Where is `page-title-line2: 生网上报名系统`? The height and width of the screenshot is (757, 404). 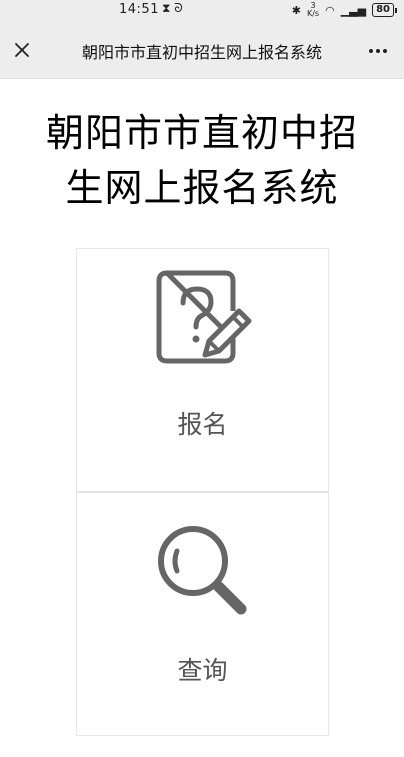 page-title-line2: 生网上报名系统 is located at coordinates (202, 188).